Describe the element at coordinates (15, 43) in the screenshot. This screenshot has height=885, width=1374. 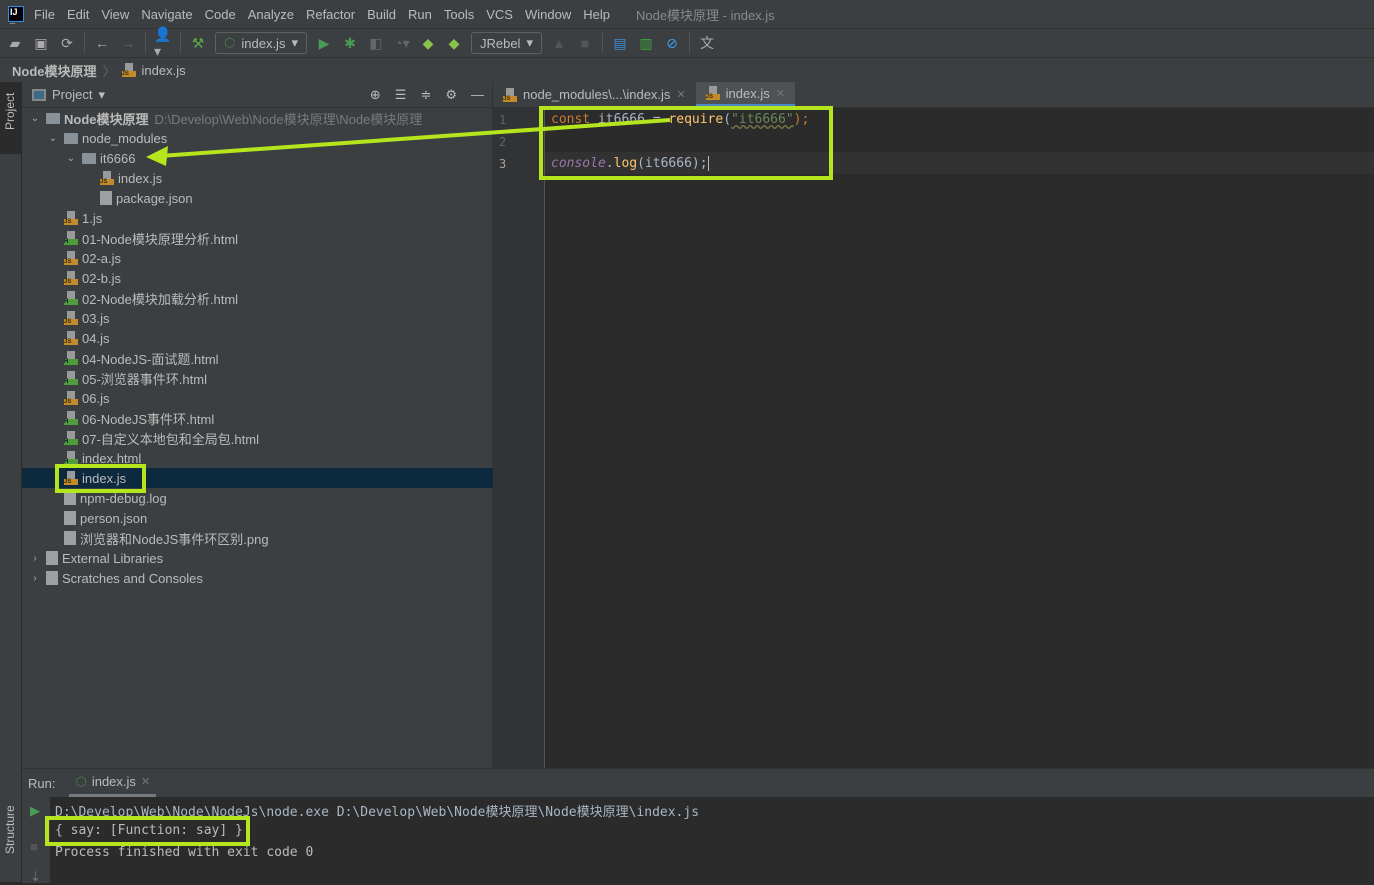
I see `open-folder-icon: ▰` at that location.